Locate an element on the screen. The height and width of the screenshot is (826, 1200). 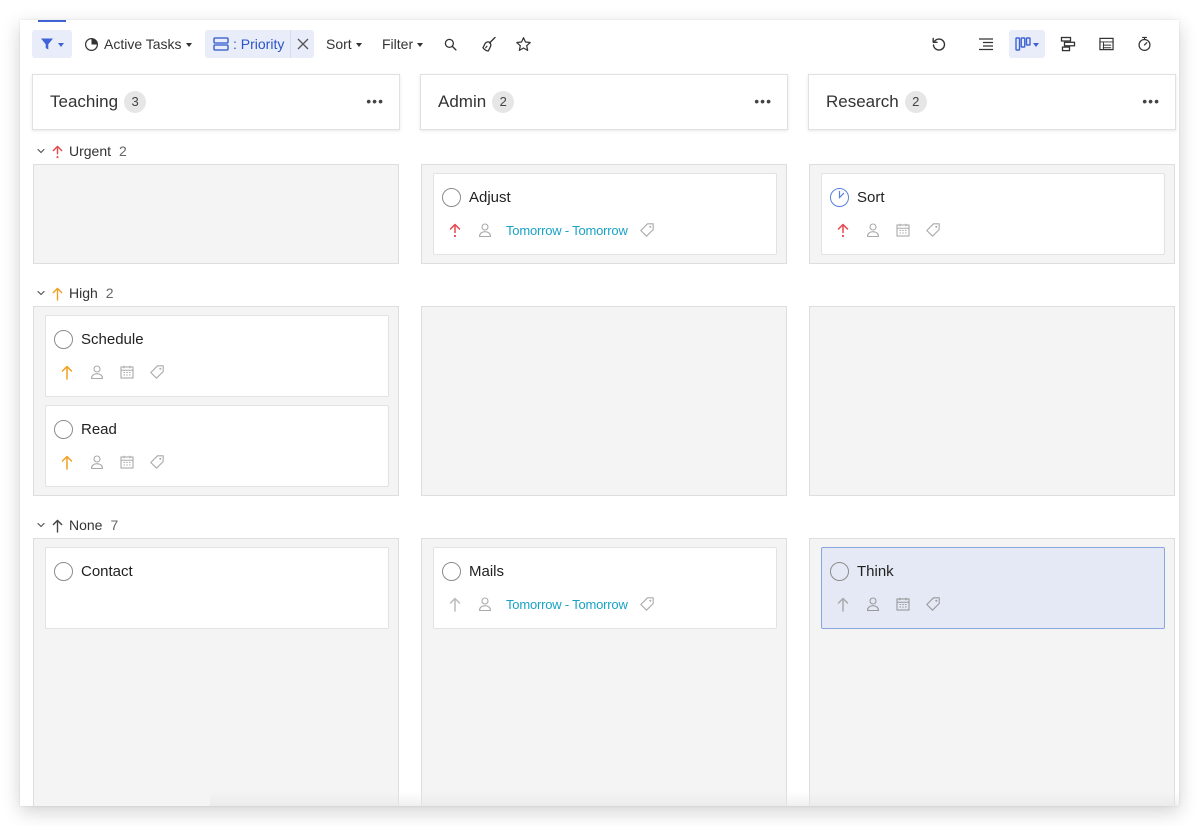
task-card: Read is located at coordinates (217, 446).